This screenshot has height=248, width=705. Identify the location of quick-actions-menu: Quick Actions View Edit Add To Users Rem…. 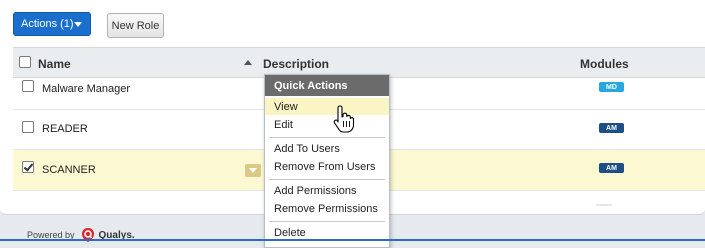
(327, 161).